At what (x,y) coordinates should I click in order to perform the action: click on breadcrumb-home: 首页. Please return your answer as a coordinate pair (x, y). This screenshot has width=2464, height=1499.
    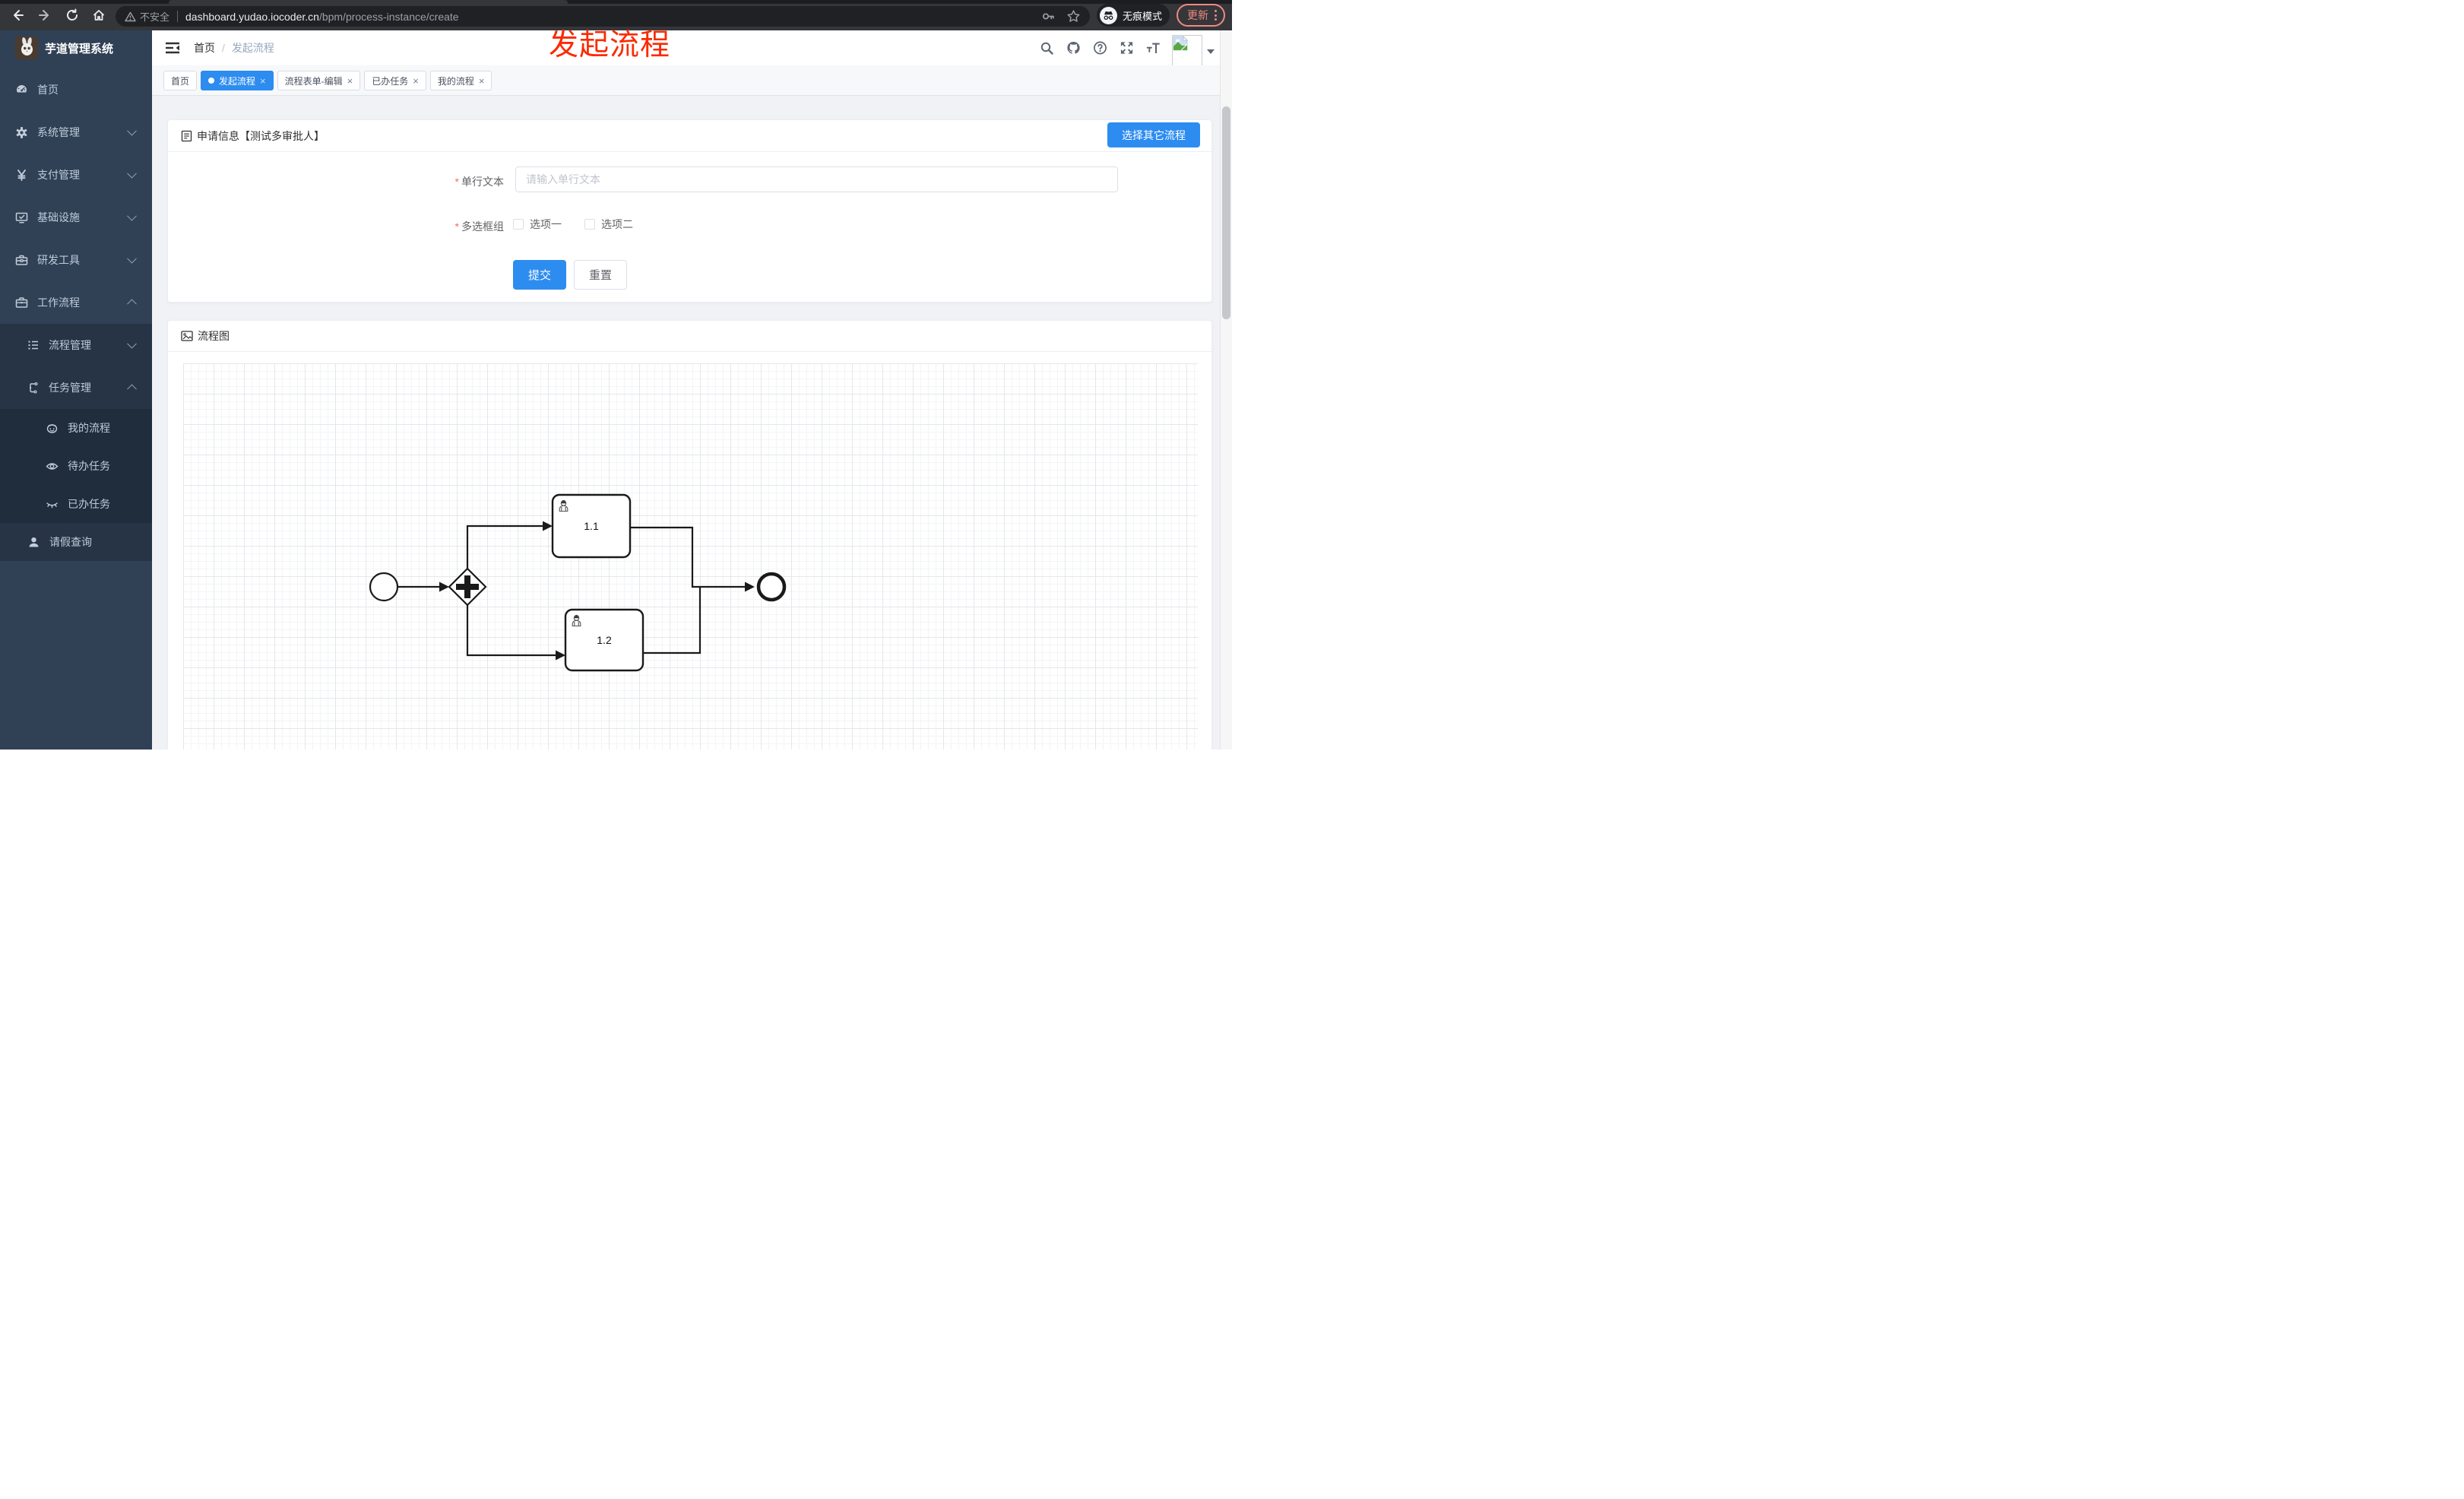
    Looking at the image, I should click on (204, 48).